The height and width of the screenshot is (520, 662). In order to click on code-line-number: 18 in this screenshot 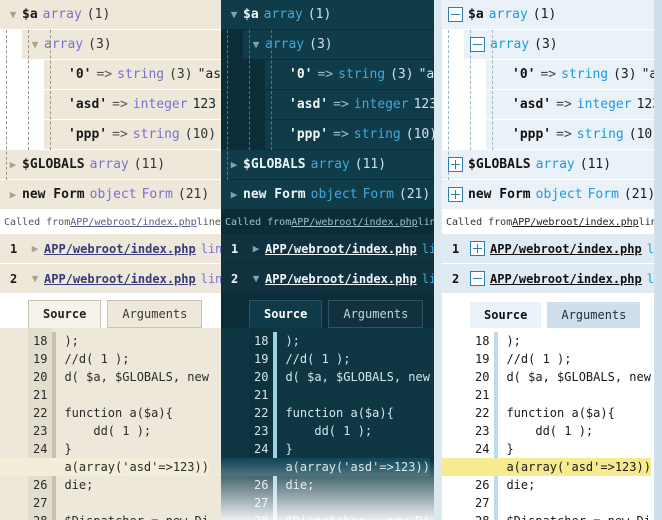, I will do `click(261, 341)`.